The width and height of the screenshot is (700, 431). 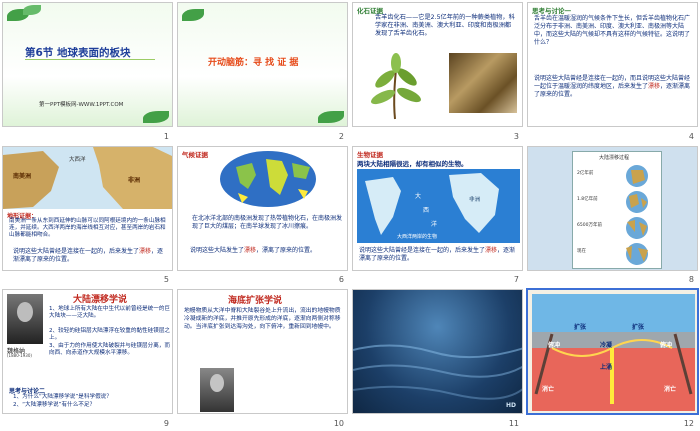 What do you see at coordinates (268, 178) in the screenshot?
I see `world-map` at bounding box center [268, 178].